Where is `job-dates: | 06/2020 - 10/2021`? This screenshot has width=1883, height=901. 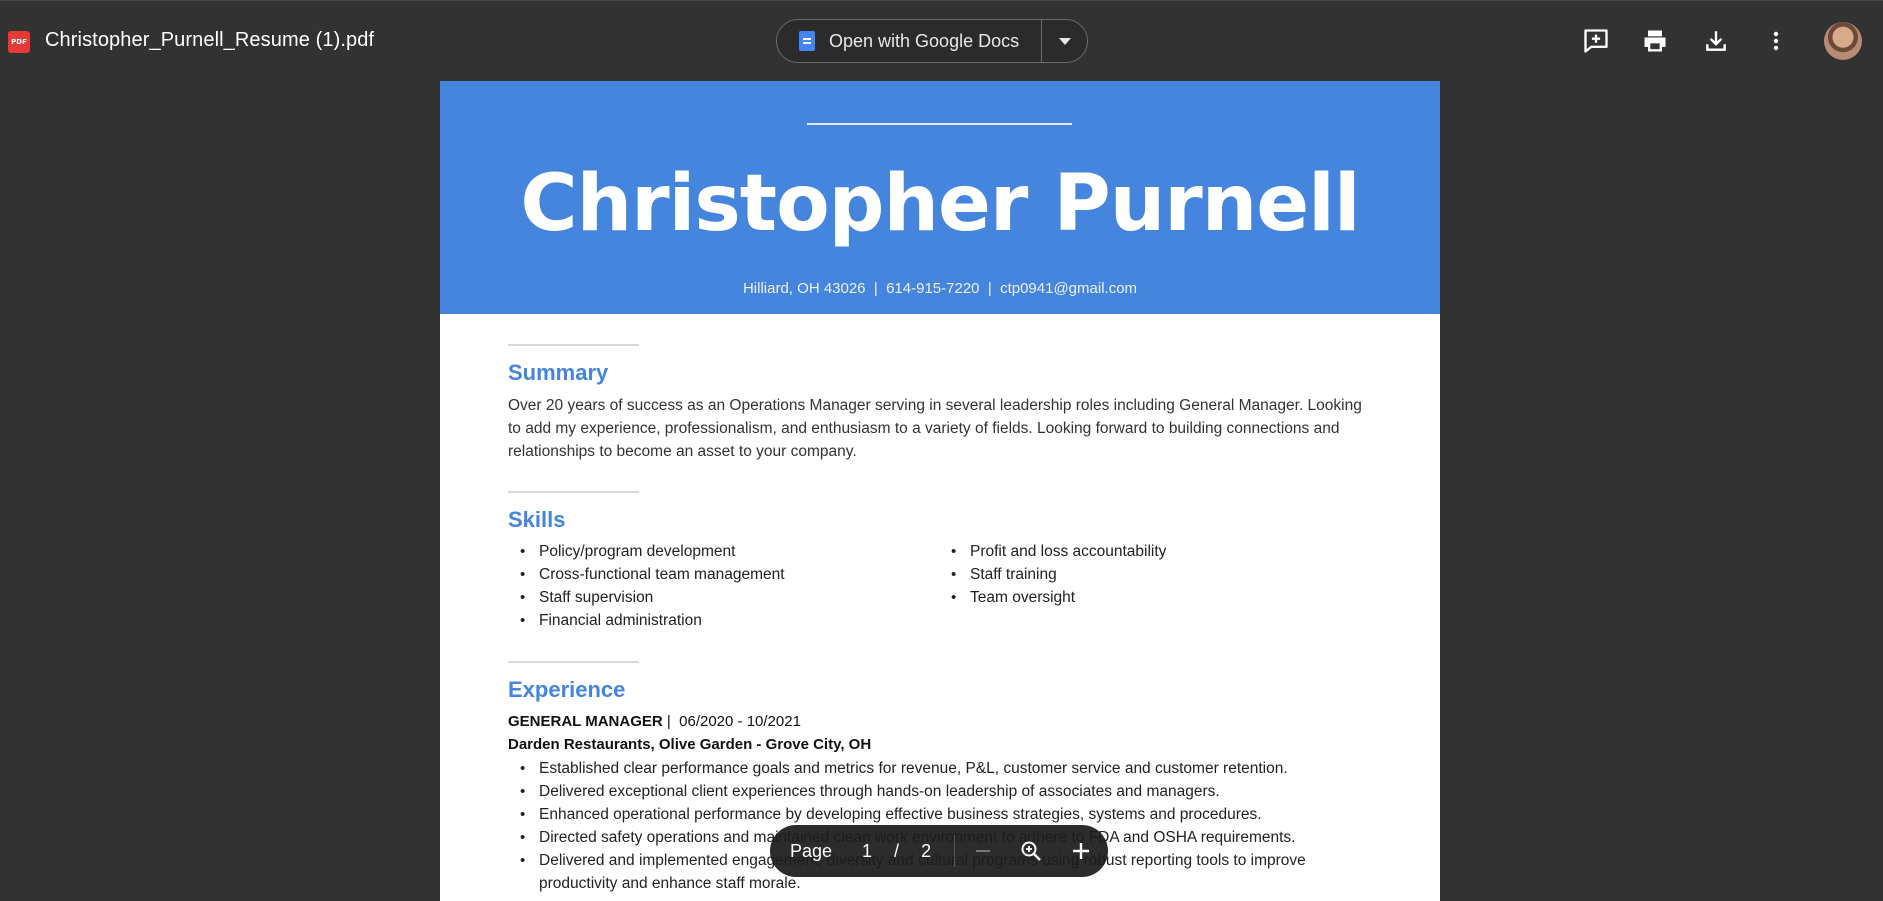
job-dates: | 06/2020 - 10/2021 is located at coordinates (733, 721).